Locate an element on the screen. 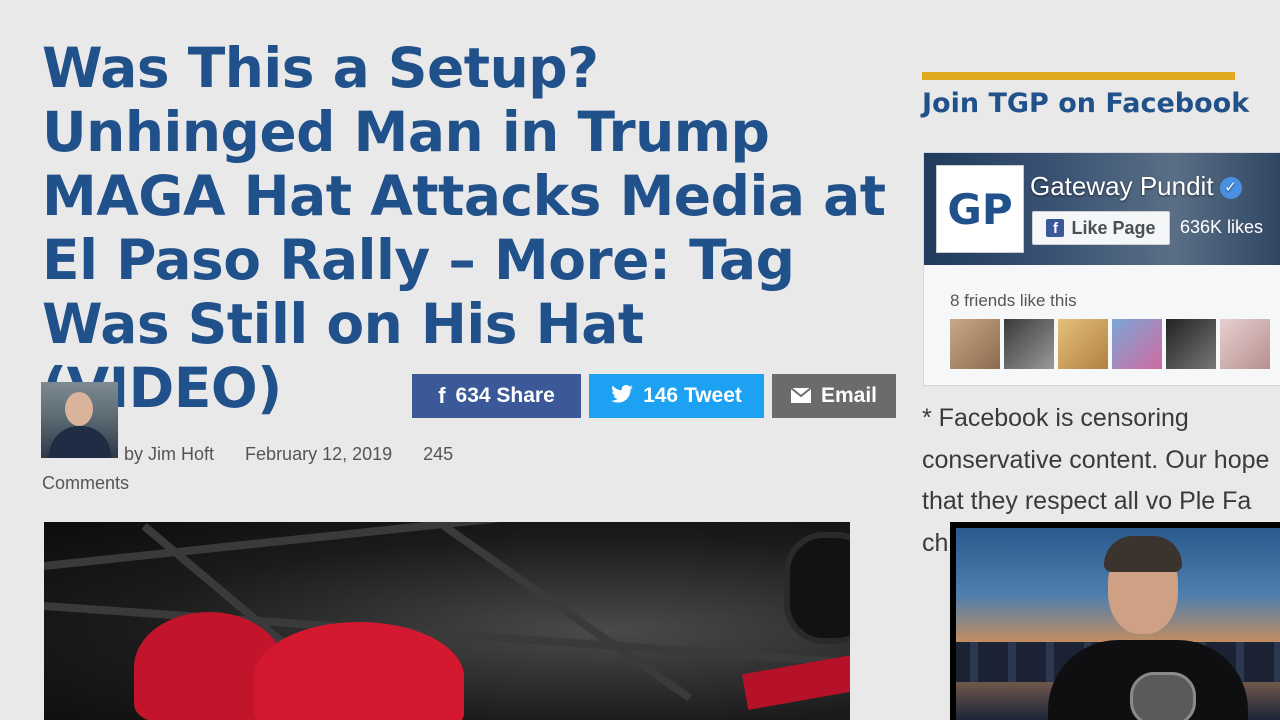  envelope-icon is located at coordinates (801, 396).